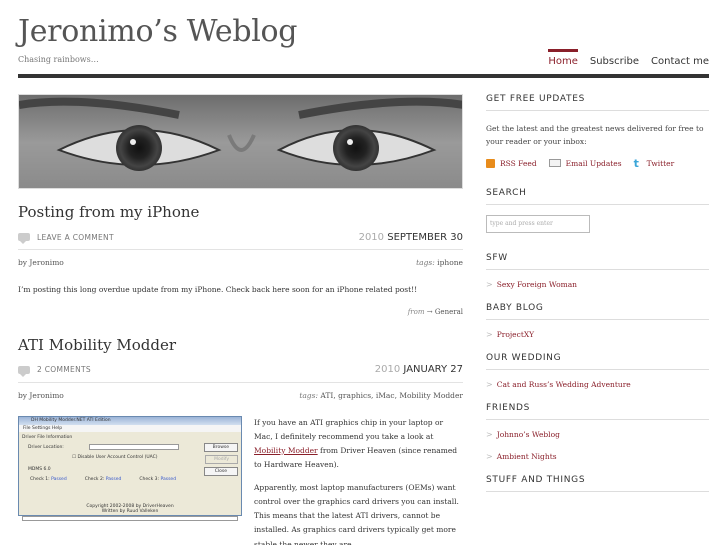 The height and width of the screenshot is (545, 727). I want to click on list-item: > Sexy Foreign Woman, so click(597, 284).